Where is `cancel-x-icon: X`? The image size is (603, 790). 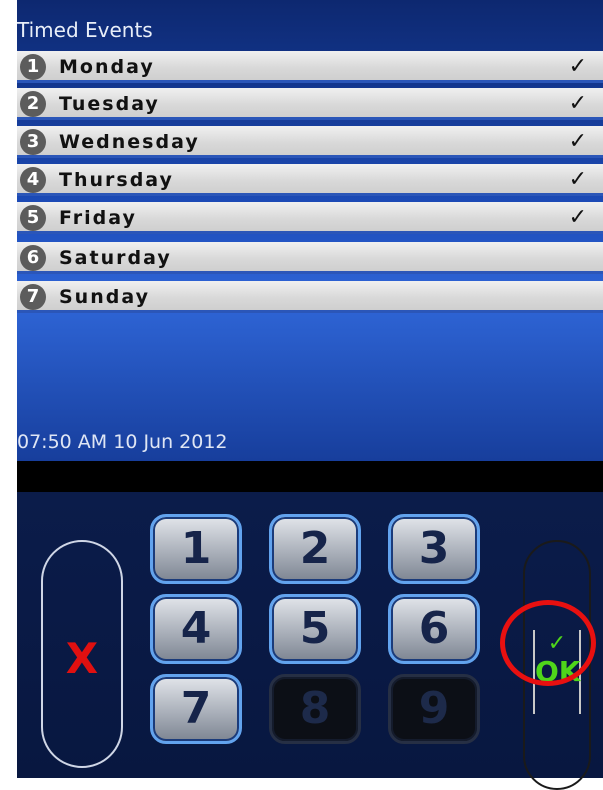
cancel-x-icon: X is located at coordinates (82, 658).